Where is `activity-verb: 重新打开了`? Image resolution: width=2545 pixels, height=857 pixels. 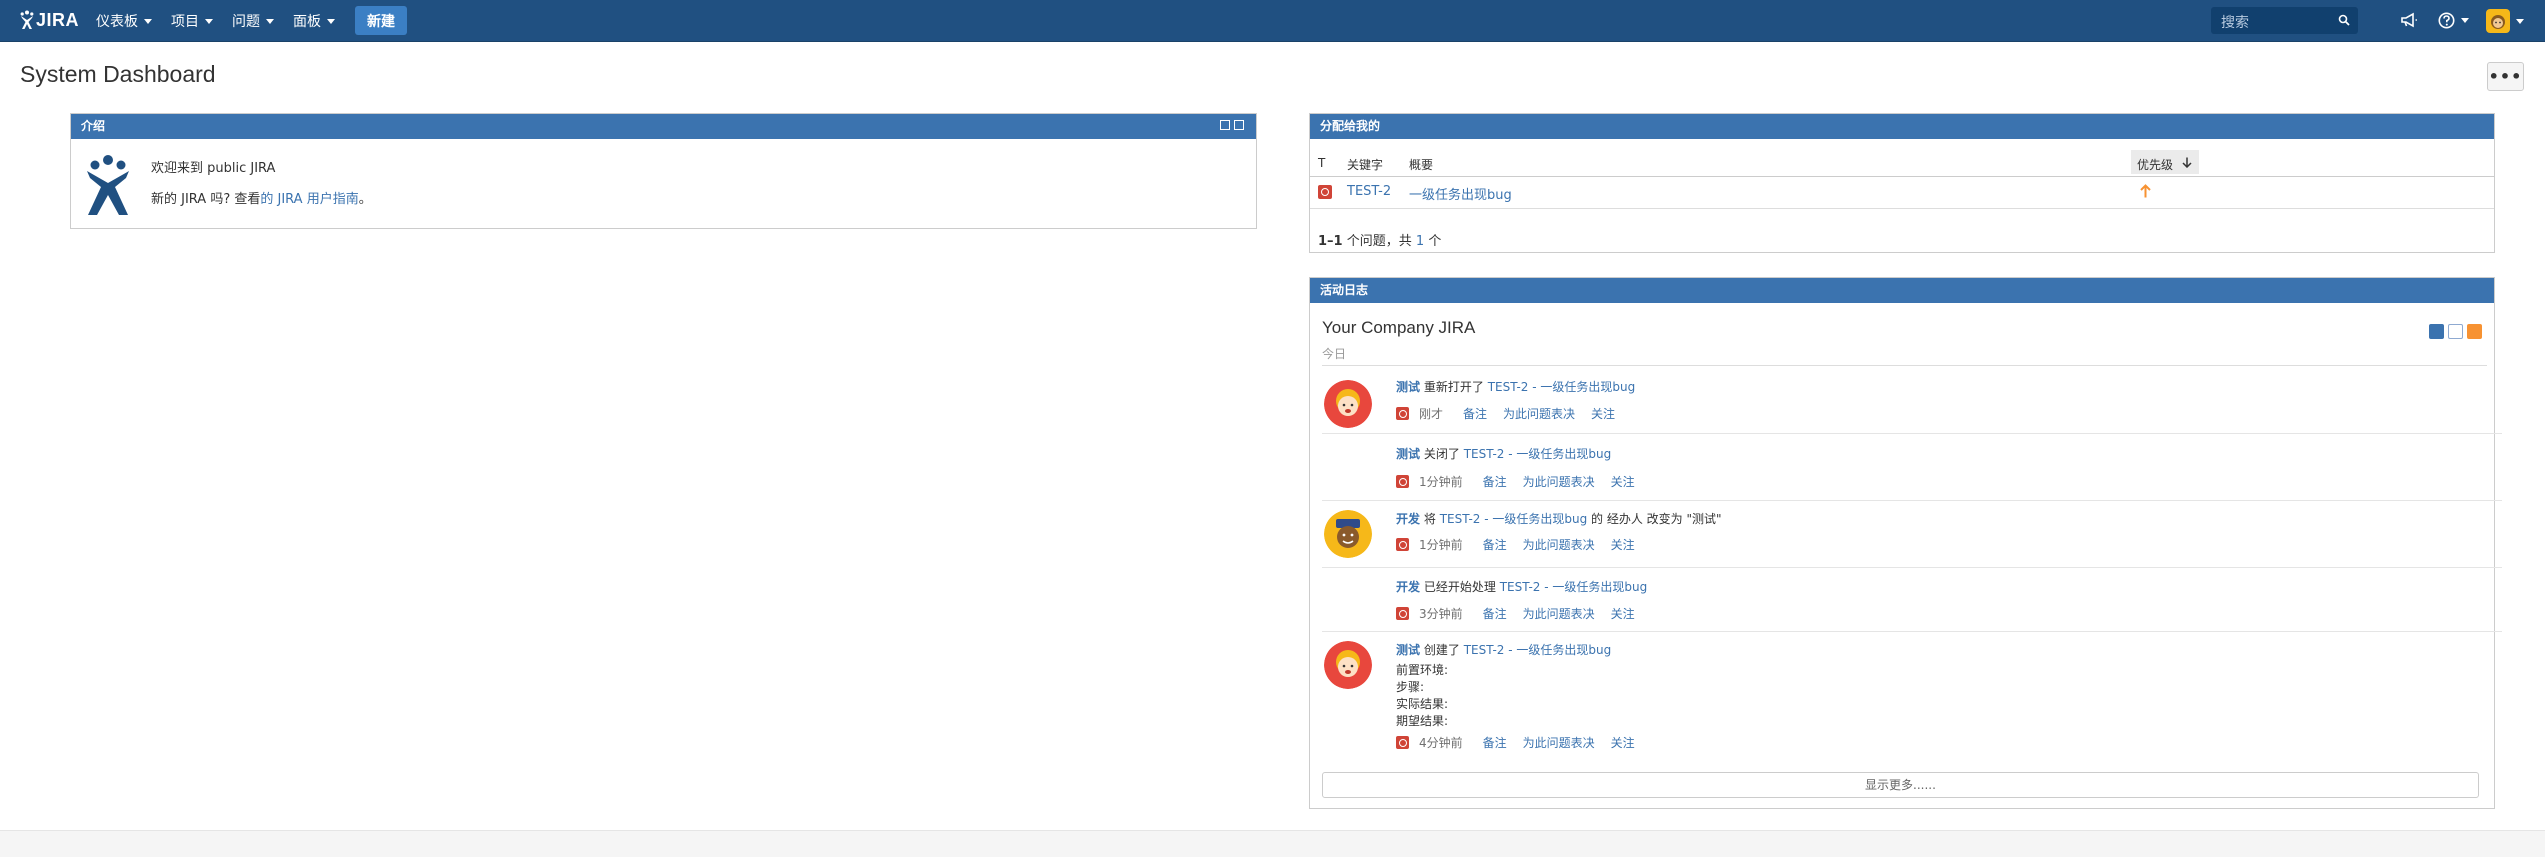
activity-verb: 重新打开了 is located at coordinates (1453, 387).